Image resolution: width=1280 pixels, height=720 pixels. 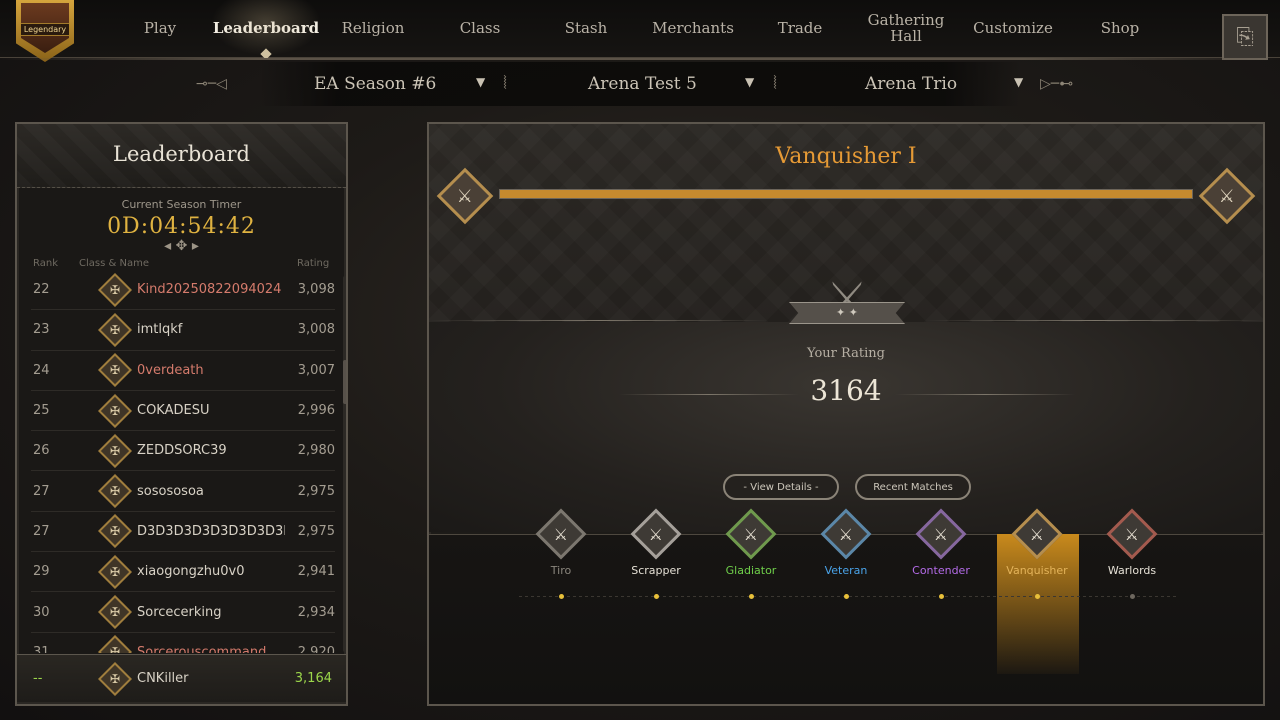 I want to click on row-rank: 26, so click(x=41, y=451).